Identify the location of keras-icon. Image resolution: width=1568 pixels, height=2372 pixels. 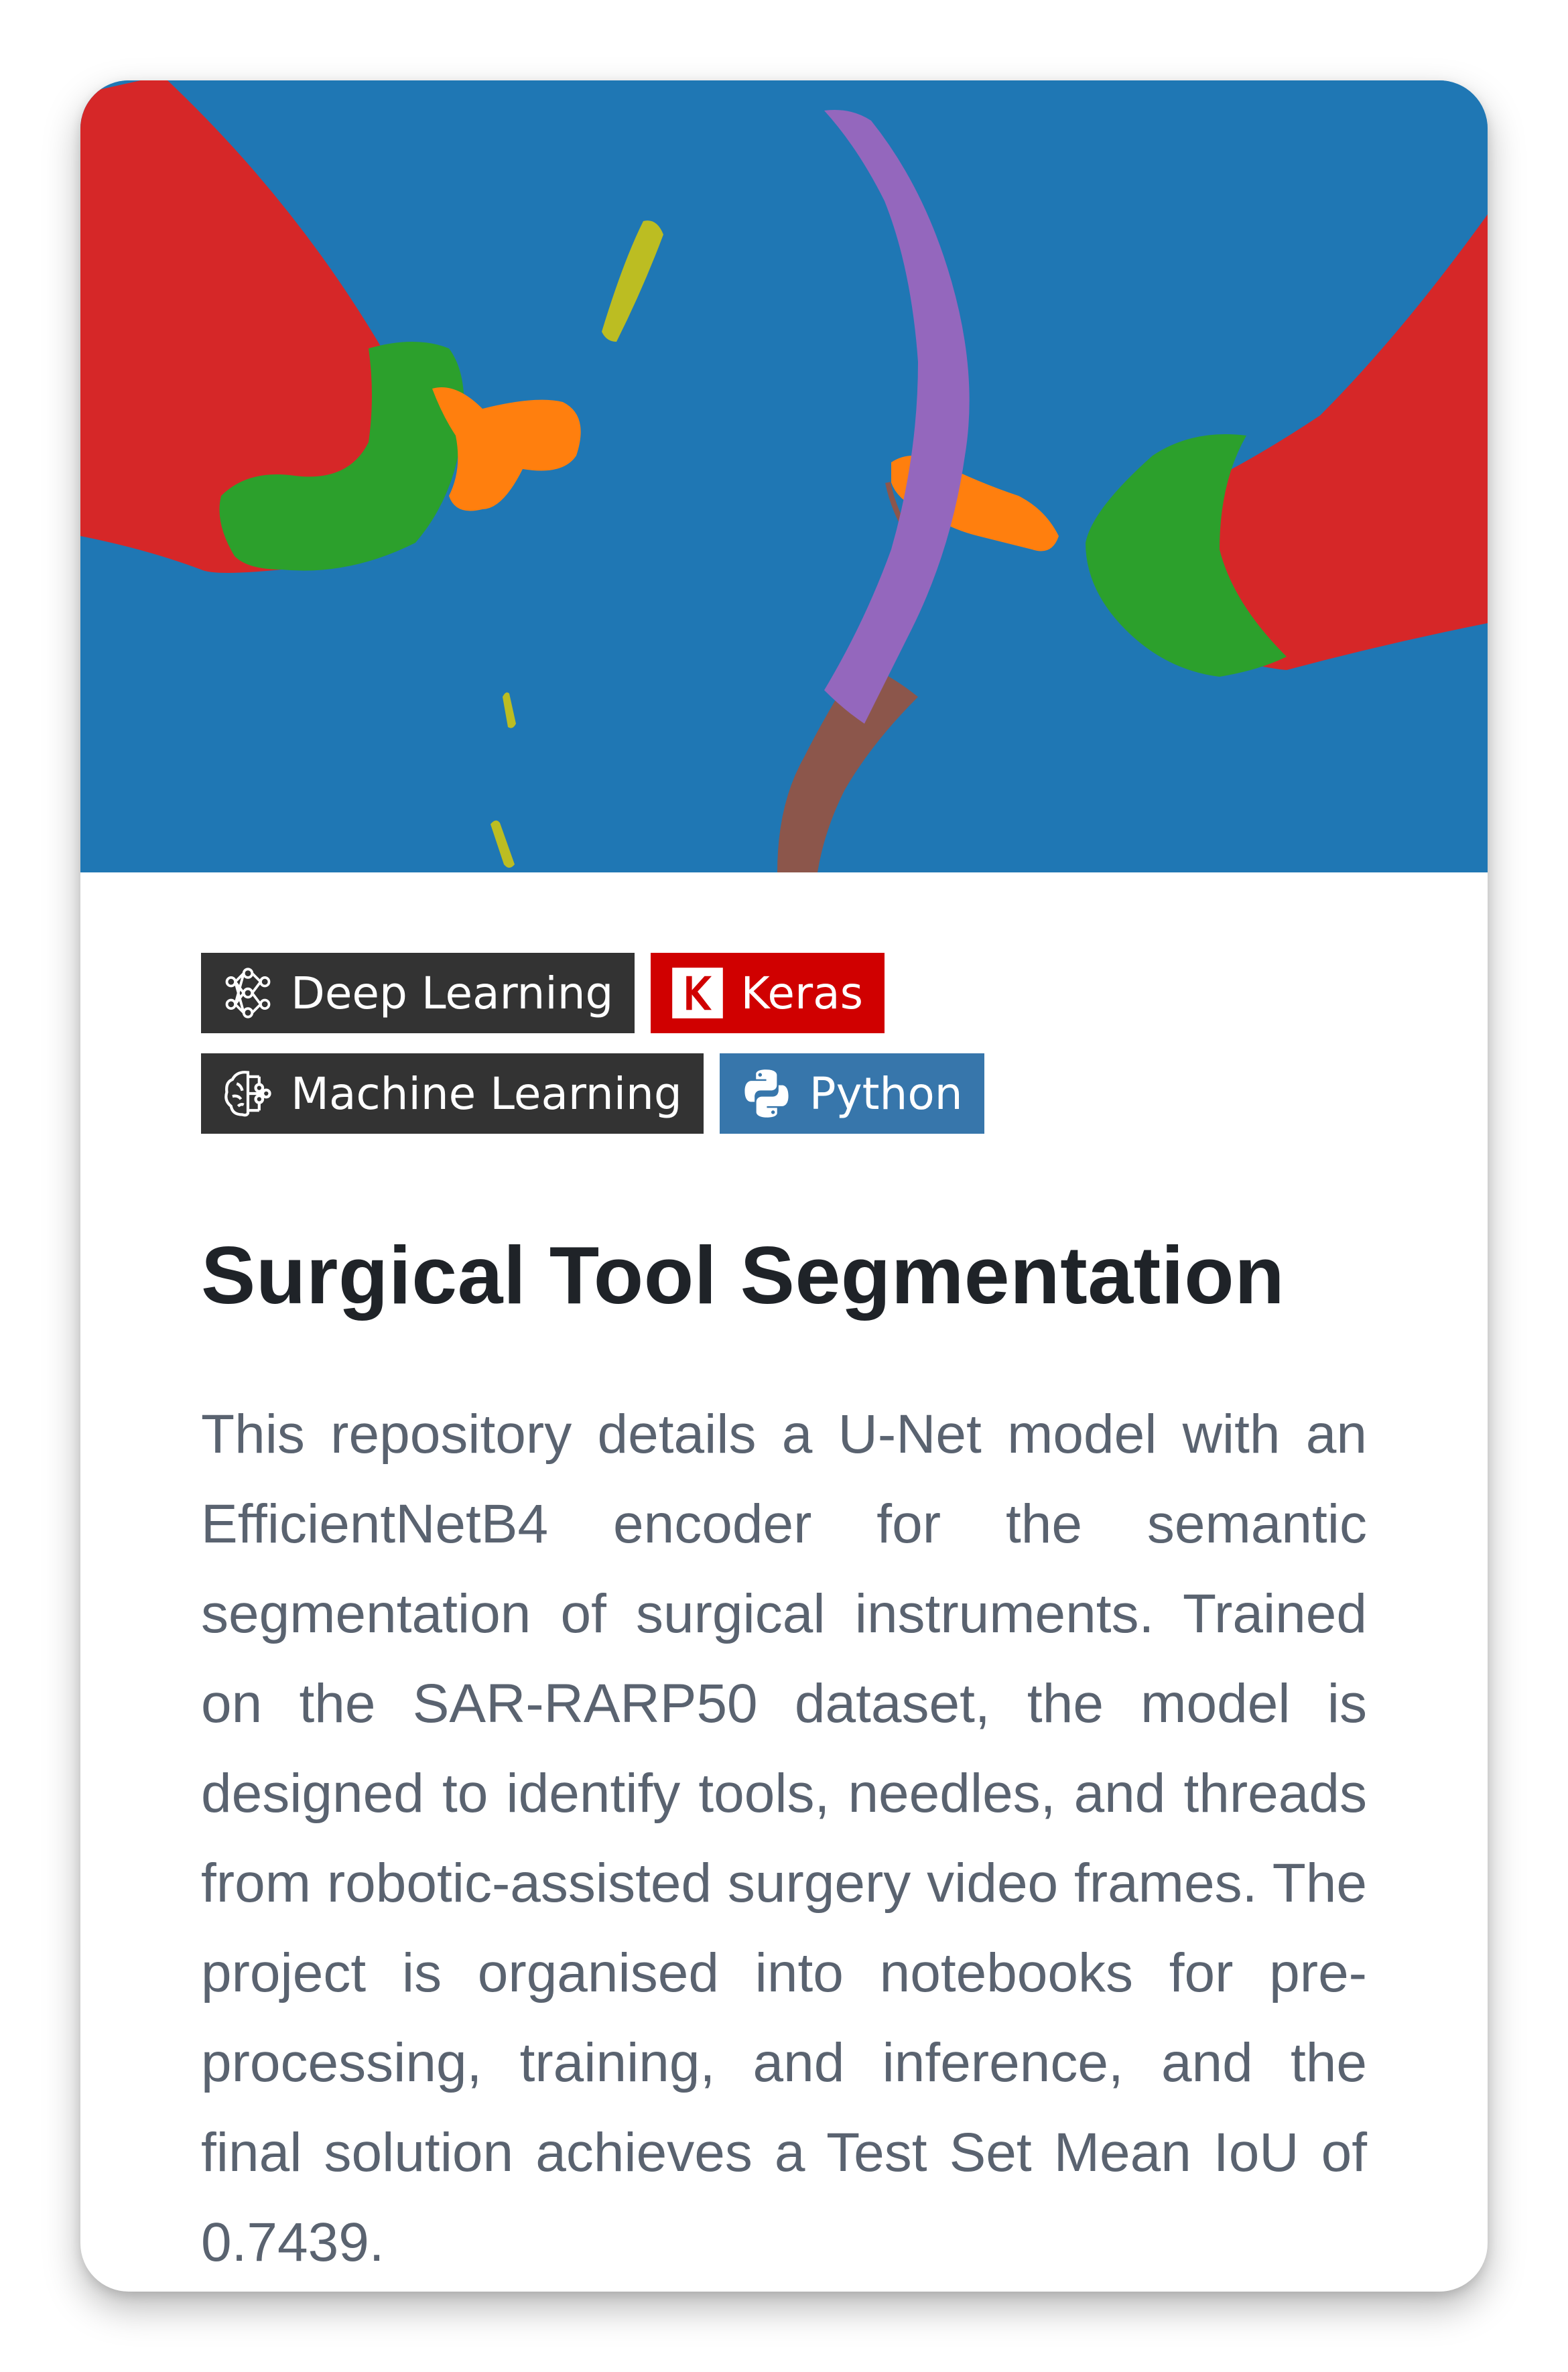
(697, 993).